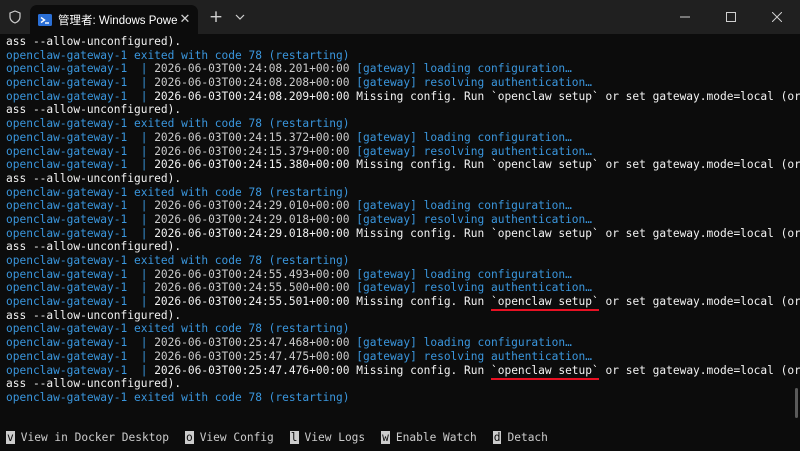 The width and height of the screenshot is (800, 451). What do you see at coordinates (252, 96) in the screenshot?
I see `log-timestamp: 2026-06-03T00:24:08.209+00:00` at bounding box center [252, 96].